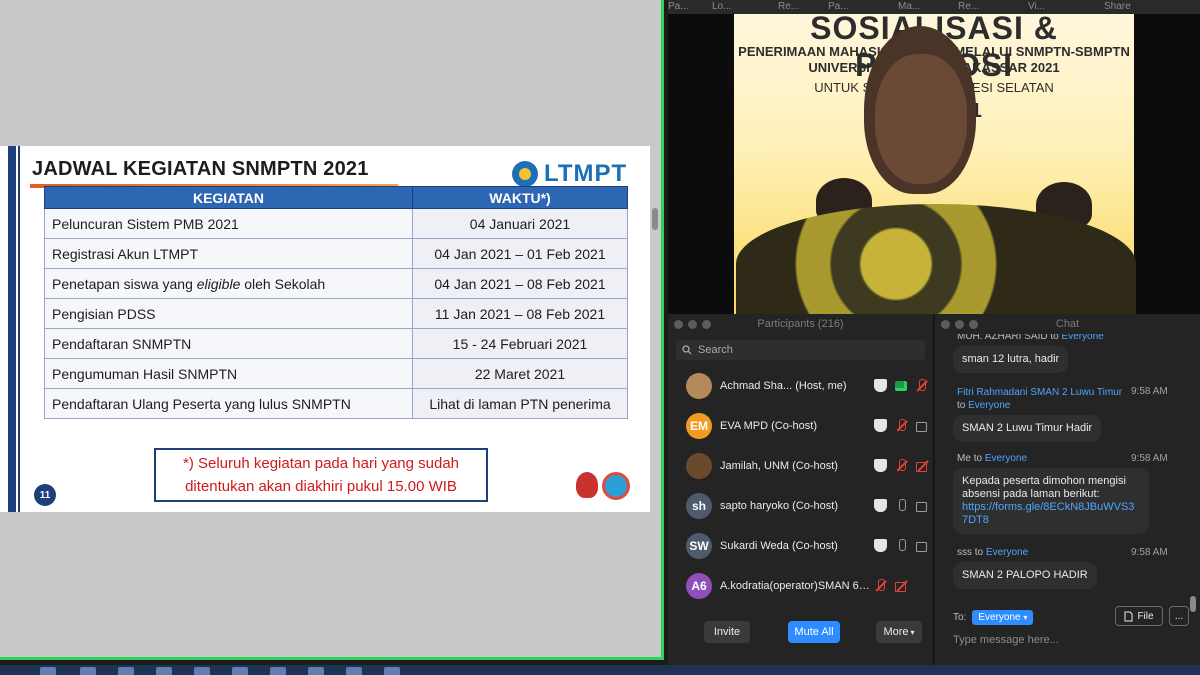  Describe the element at coordinates (520, 197) in the screenshot. I see `header-waktu: WAKTU*)` at that location.